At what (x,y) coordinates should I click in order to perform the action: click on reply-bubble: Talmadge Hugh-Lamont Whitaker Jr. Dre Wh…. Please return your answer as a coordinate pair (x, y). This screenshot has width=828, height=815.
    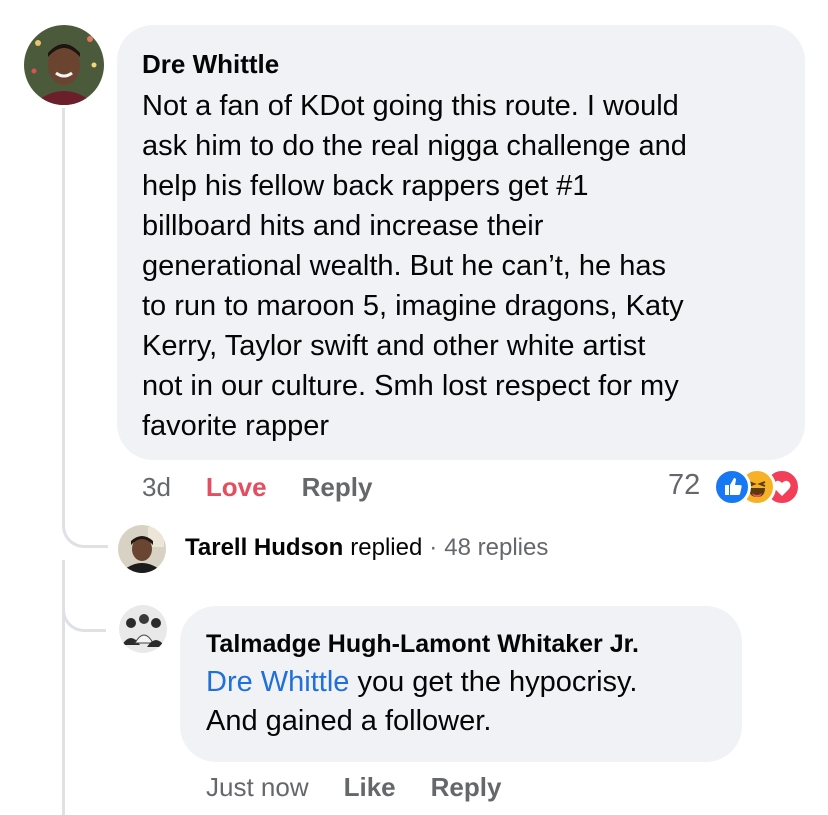
    Looking at the image, I should click on (461, 684).